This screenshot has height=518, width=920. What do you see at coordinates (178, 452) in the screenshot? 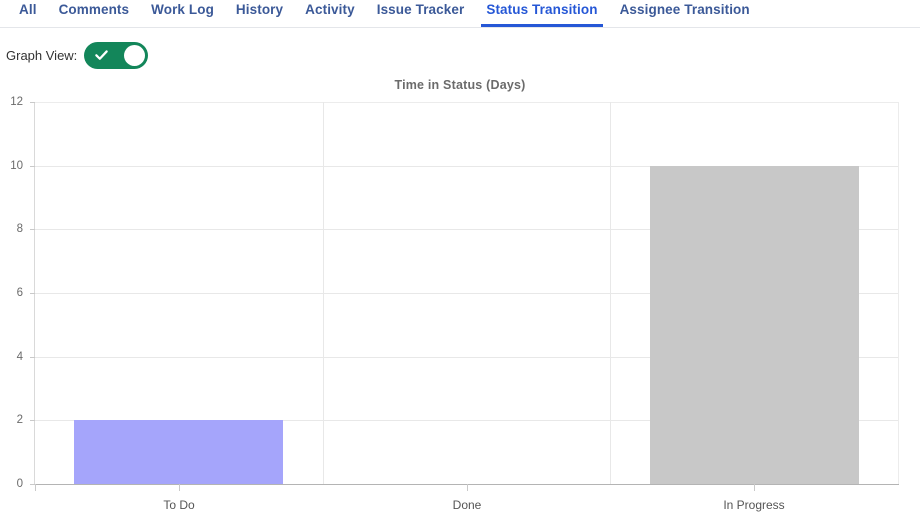
I see `bar-to-do` at bounding box center [178, 452].